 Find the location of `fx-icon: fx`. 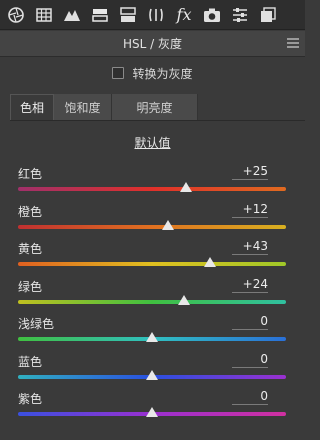

fx-icon: fx is located at coordinates (184, 15).